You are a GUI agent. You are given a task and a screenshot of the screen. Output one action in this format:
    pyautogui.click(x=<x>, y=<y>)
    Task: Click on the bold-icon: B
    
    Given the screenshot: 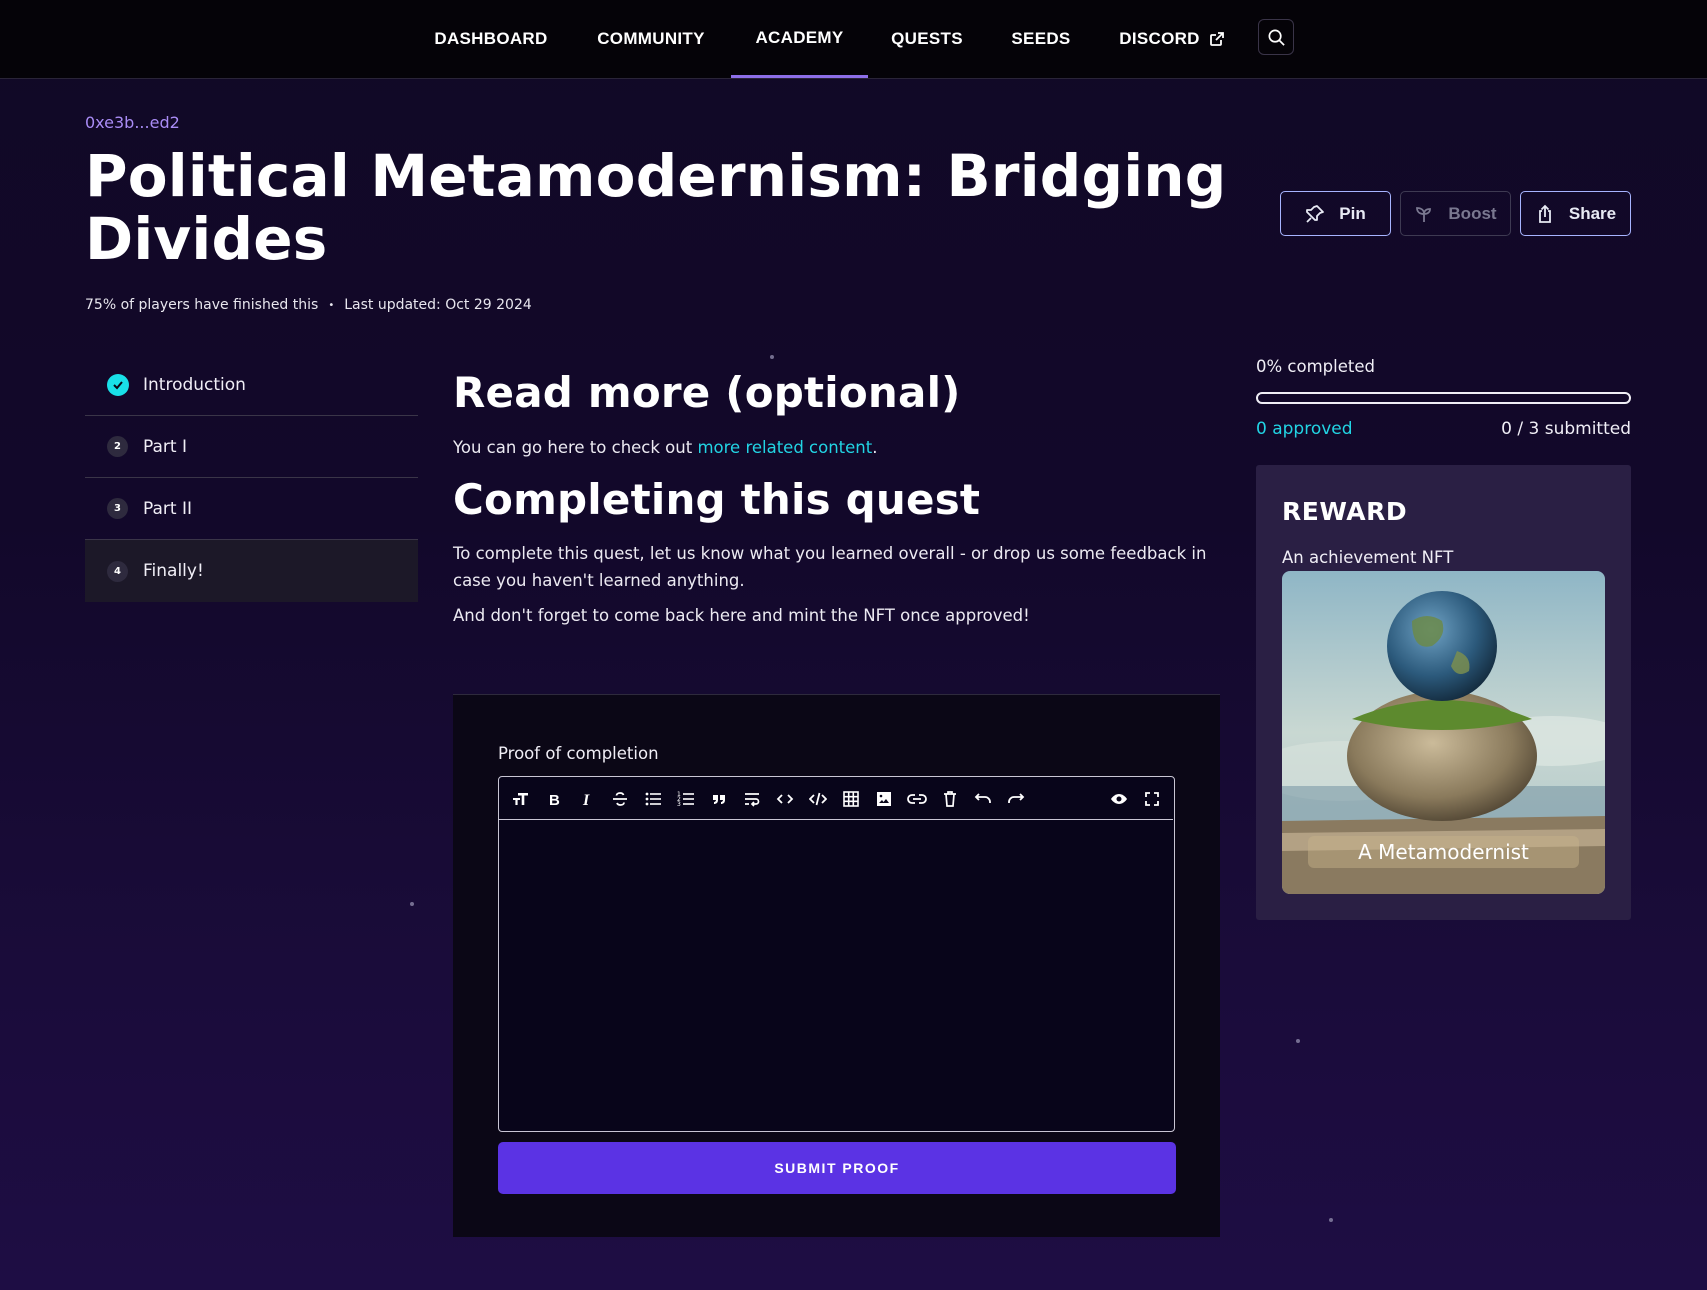 What is the action you would take?
    pyautogui.click(x=554, y=799)
    